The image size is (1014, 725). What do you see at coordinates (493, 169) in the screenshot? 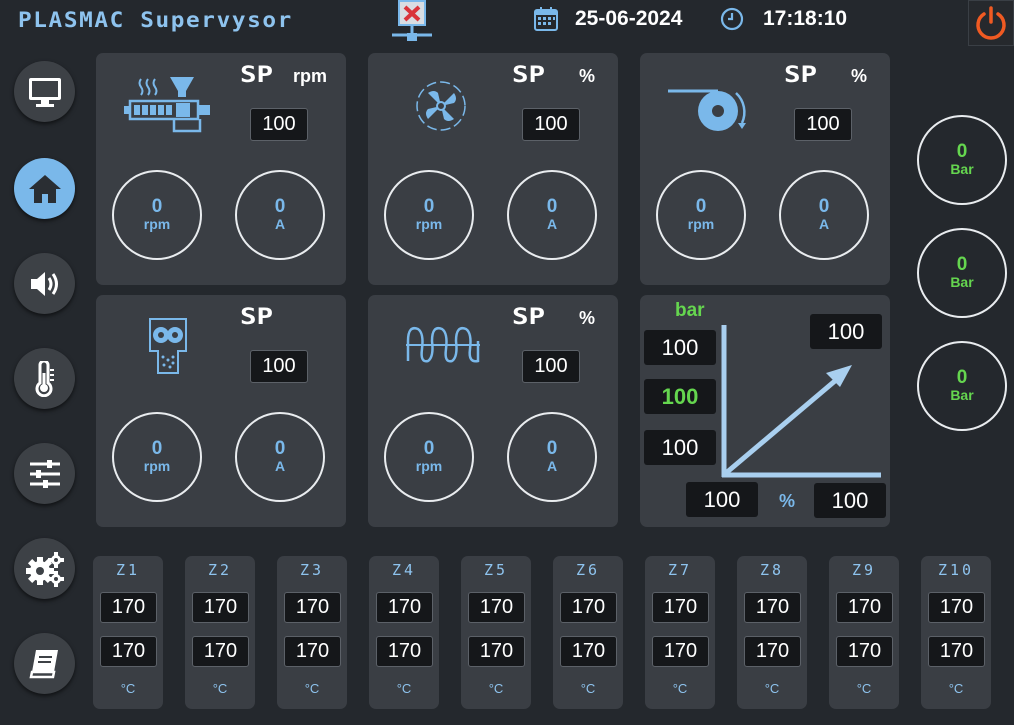
I see `fan-panel: SP % 100 0 rpm 0 A` at bounding box center [493, 169].